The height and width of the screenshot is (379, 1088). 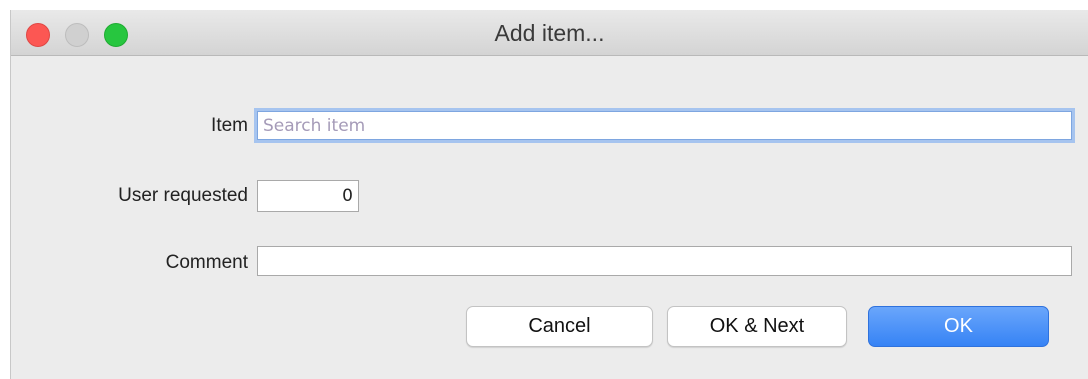 What do you see at coordinates (958, 326) in the screenshot?
I see `ok-button: OK` at bounding box center [958, 326].